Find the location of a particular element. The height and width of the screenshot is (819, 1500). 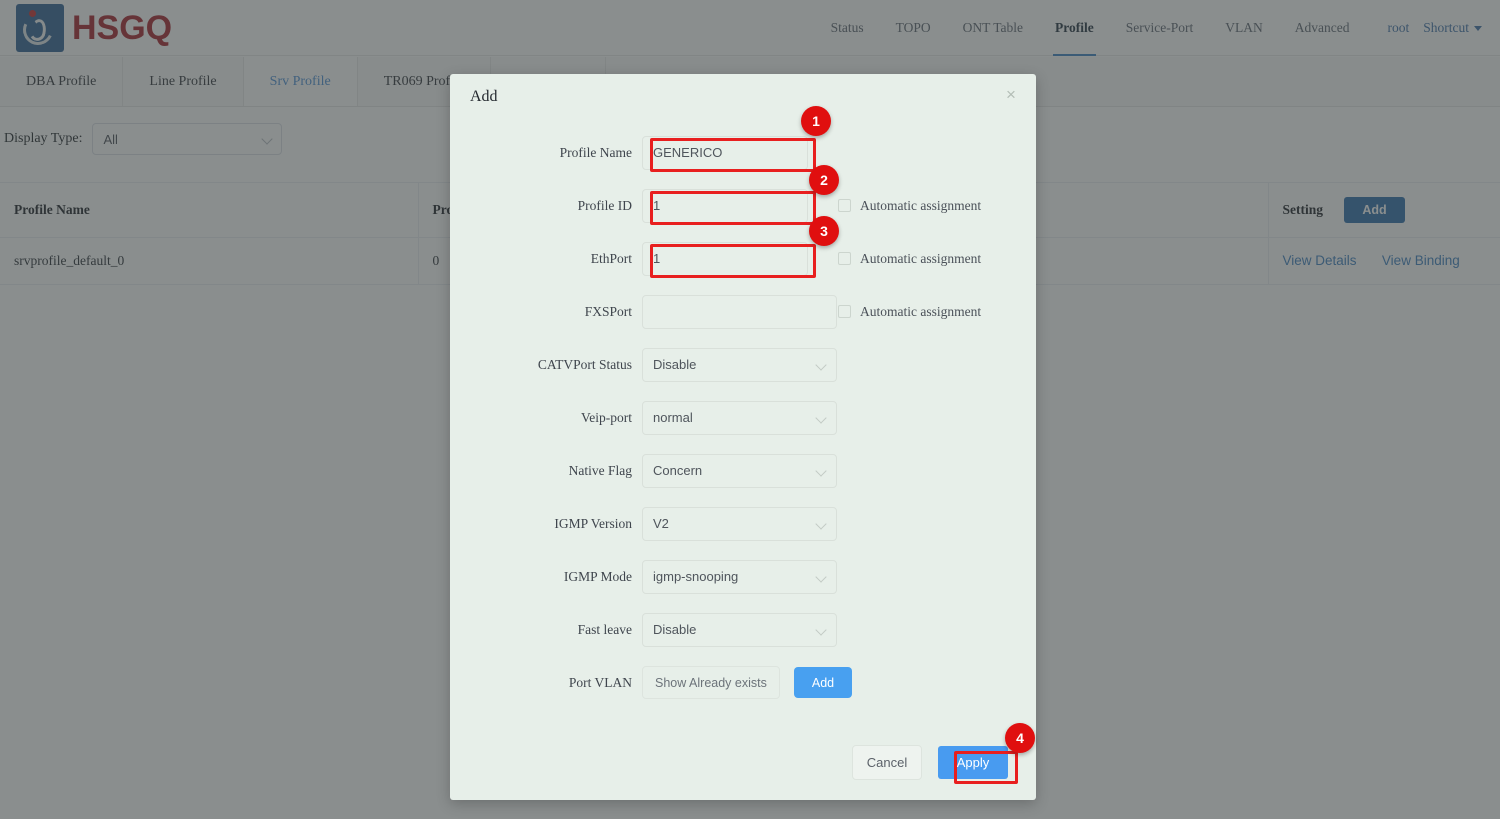

field-row-igmp-version: IGMP Version V2 is located at coordinates (743, 523).